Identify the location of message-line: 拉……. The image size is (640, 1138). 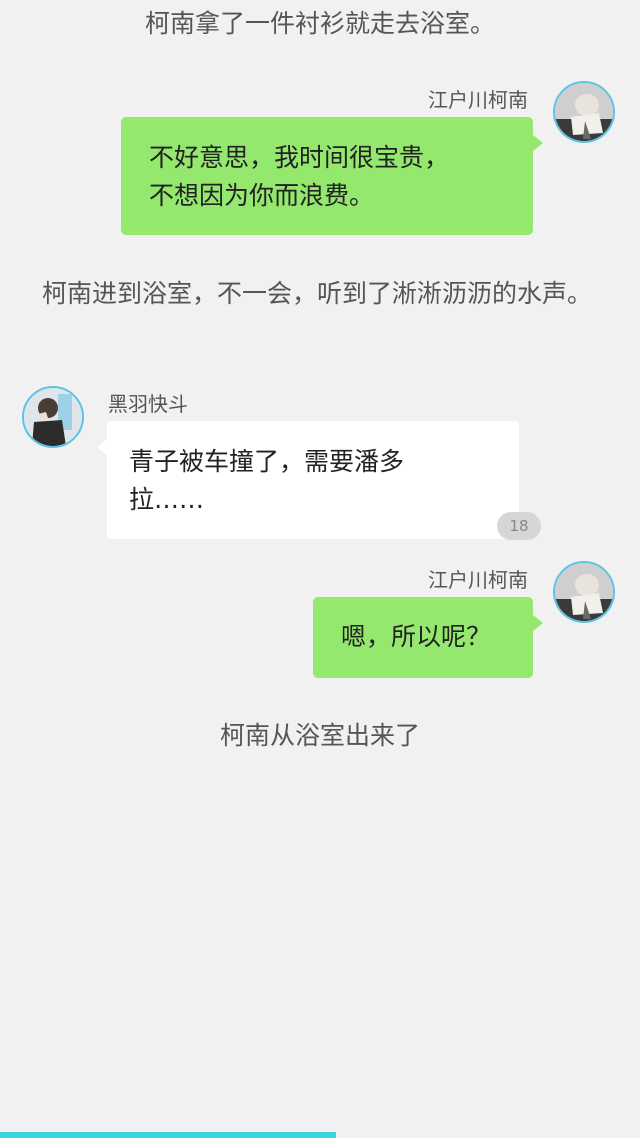
(167, 499).